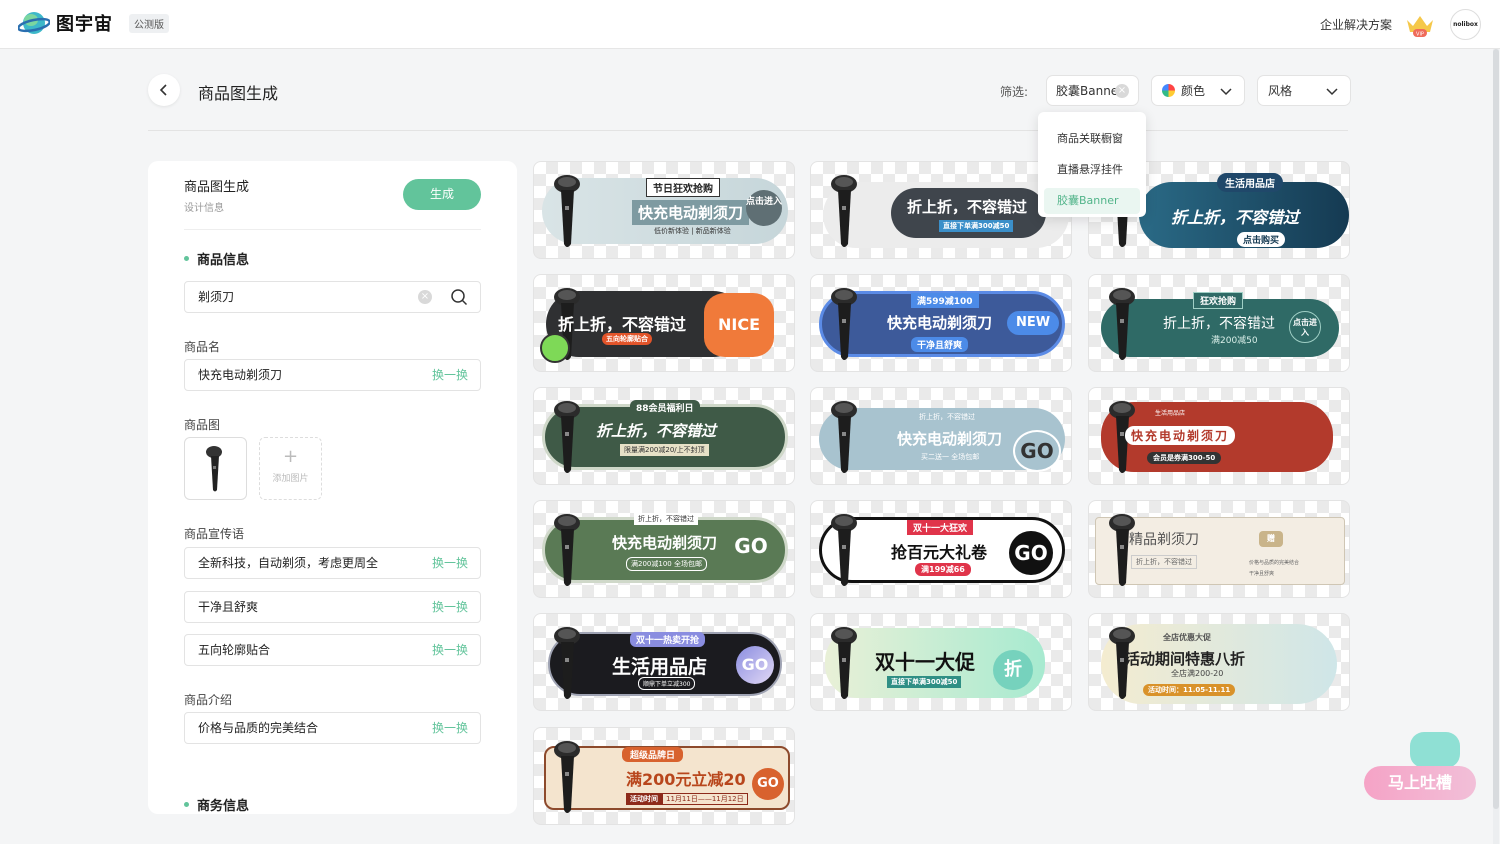 The height and width of the screenshot is (844, 1500). I want to click on panel-title: 商品图生成, so click(217, 187).